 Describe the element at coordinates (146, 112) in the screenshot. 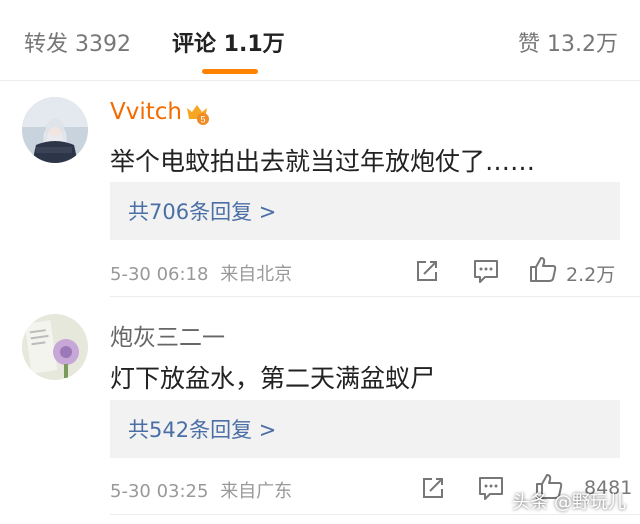

I see `username: Vvitch` at that location.